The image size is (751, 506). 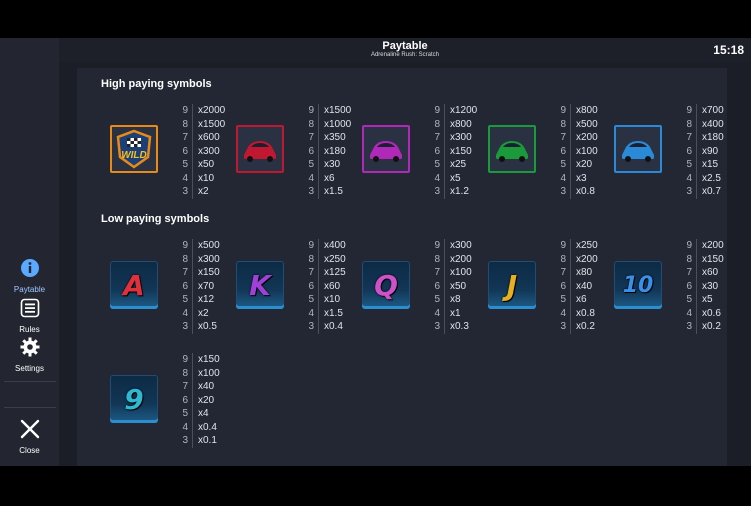 I want to click on payout-list: 9 x150 8 x100 7 x40 6 x20 5 x4 4 x0.4 3 x0.1, so click(x=198, y=400).